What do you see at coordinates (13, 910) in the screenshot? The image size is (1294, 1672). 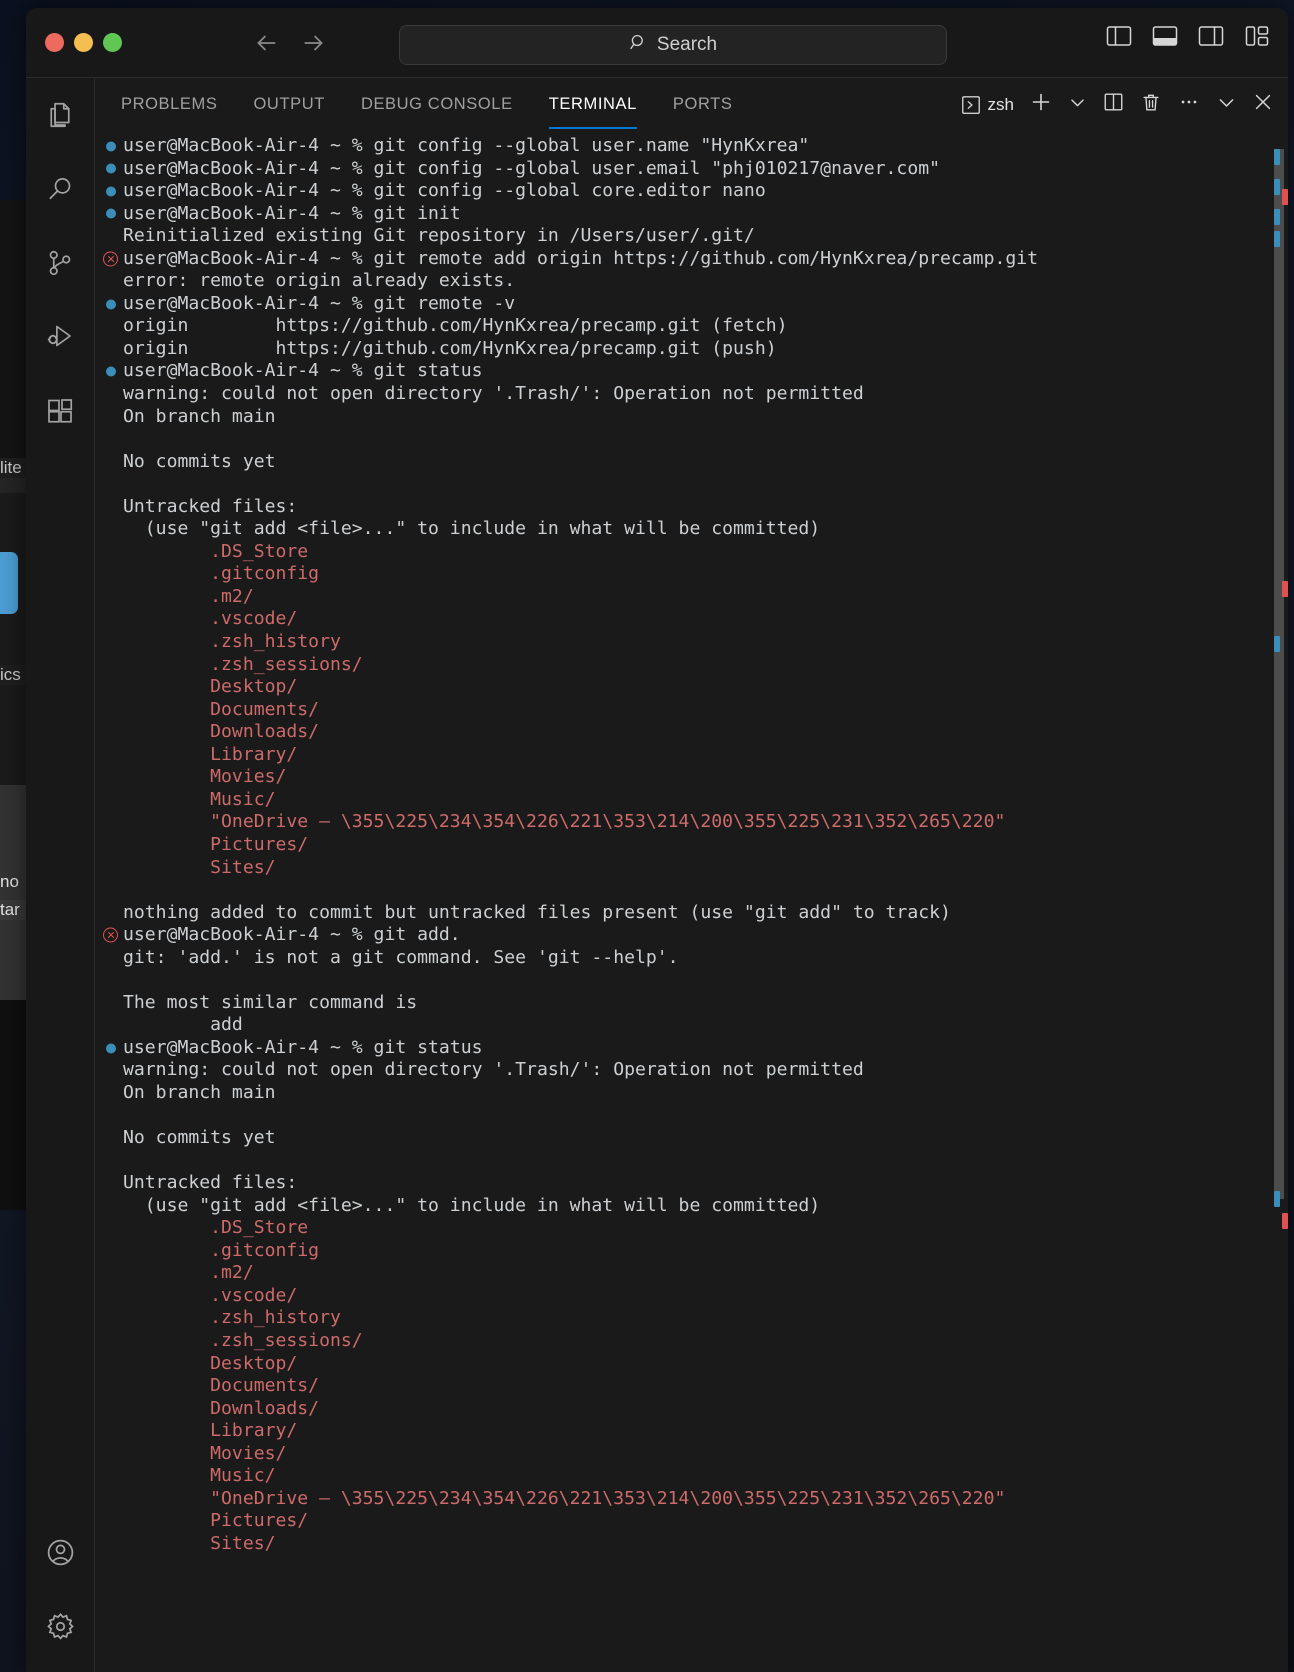 I see `background-window-text-fragment-4: tar` at bounding box center [13, 910].